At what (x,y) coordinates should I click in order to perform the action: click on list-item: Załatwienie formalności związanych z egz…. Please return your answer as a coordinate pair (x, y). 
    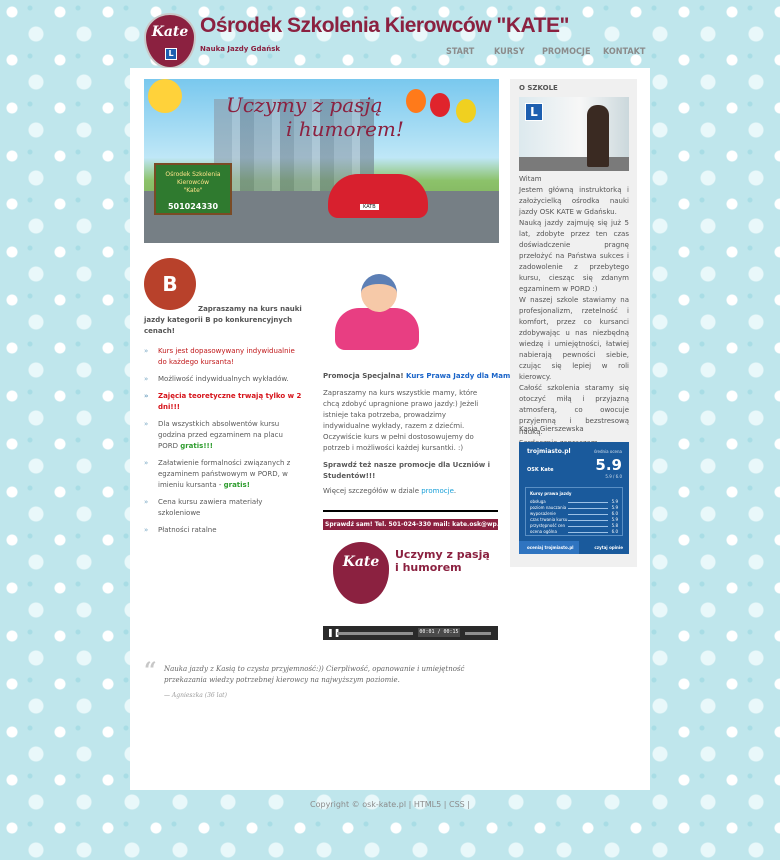
    Looking at the image, I should click on (224, 474).